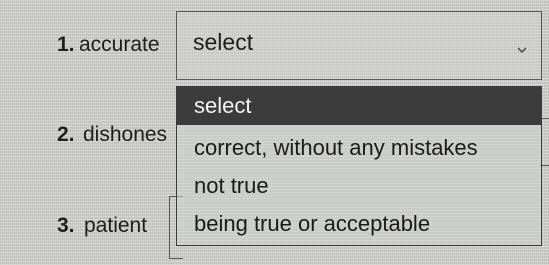  What do you see at coordinates (223, 42) in the screenshot?
I see `answer-select-1-value: select` at bounding box center [223, 42].